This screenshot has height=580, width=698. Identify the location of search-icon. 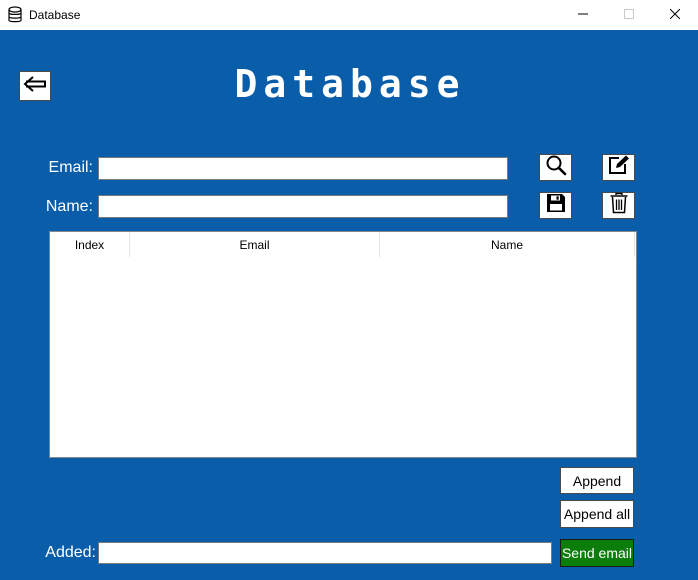
(556, 167).